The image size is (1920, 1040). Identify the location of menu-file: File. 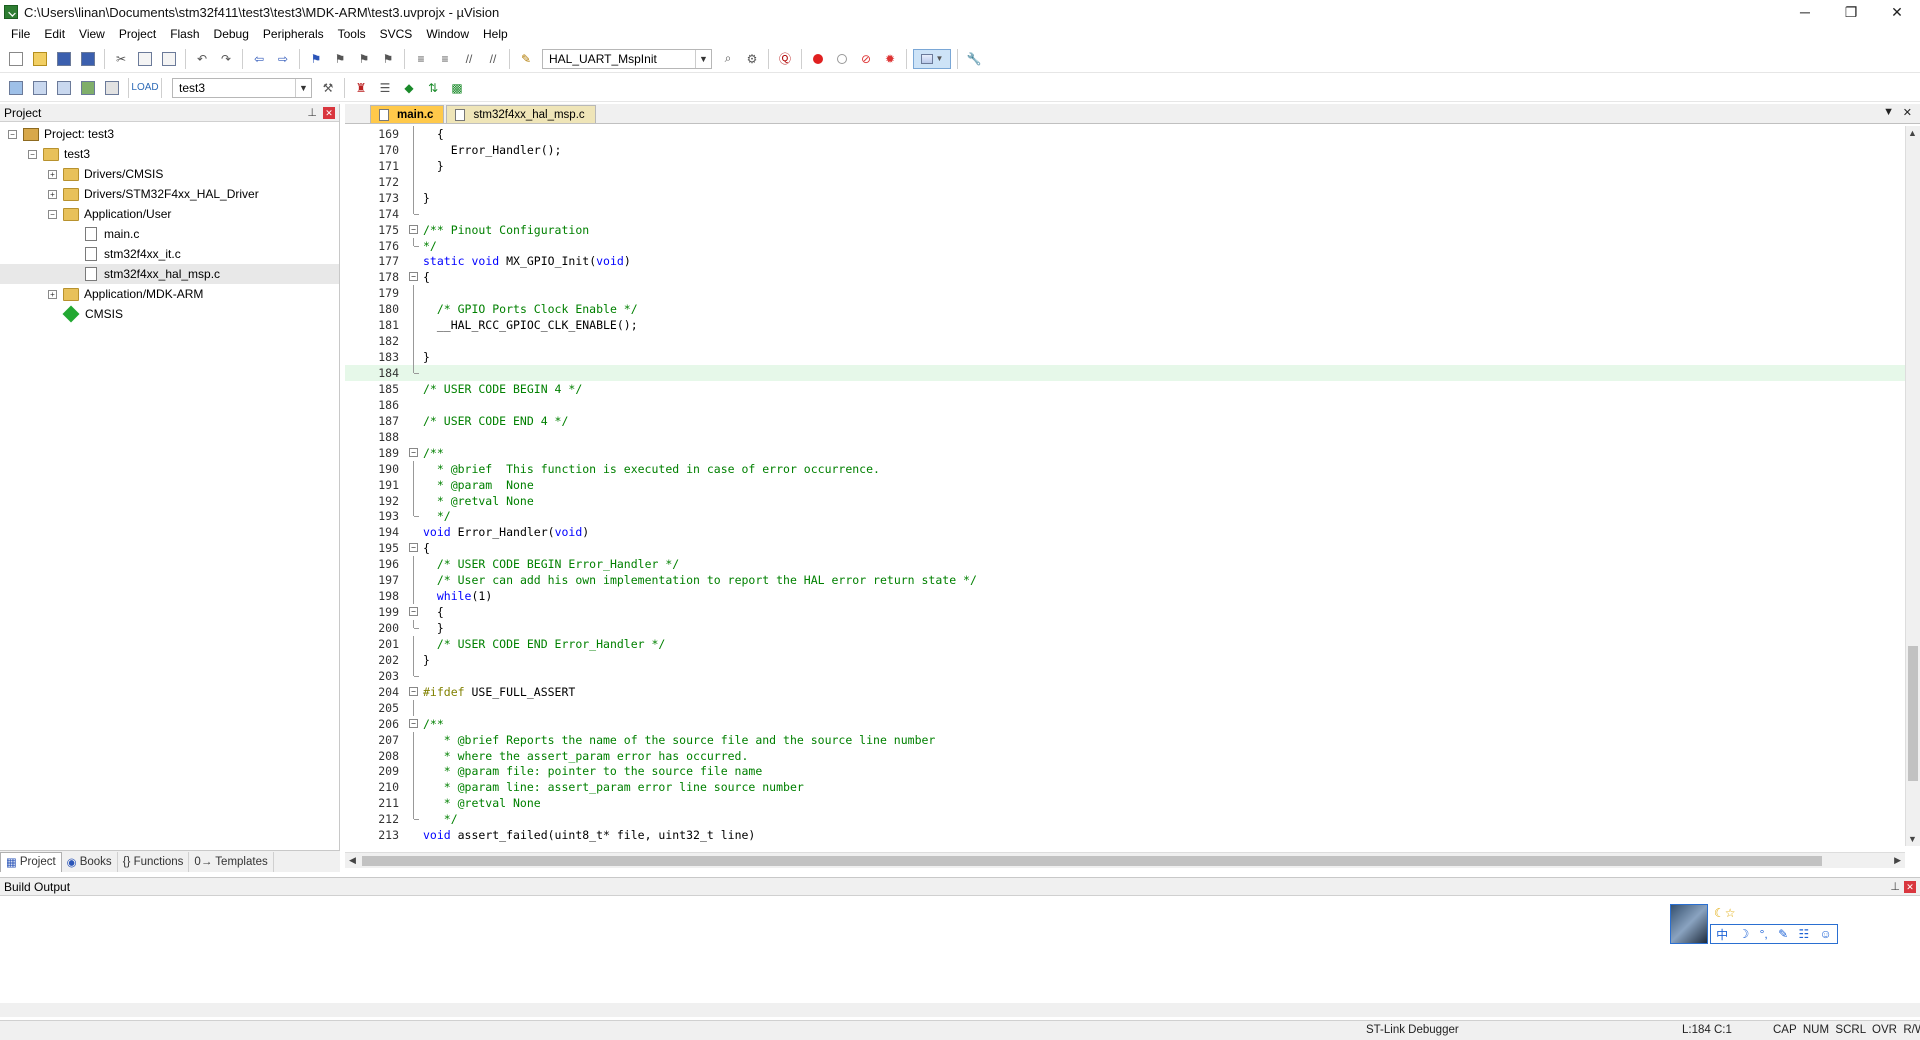
(20, 34).